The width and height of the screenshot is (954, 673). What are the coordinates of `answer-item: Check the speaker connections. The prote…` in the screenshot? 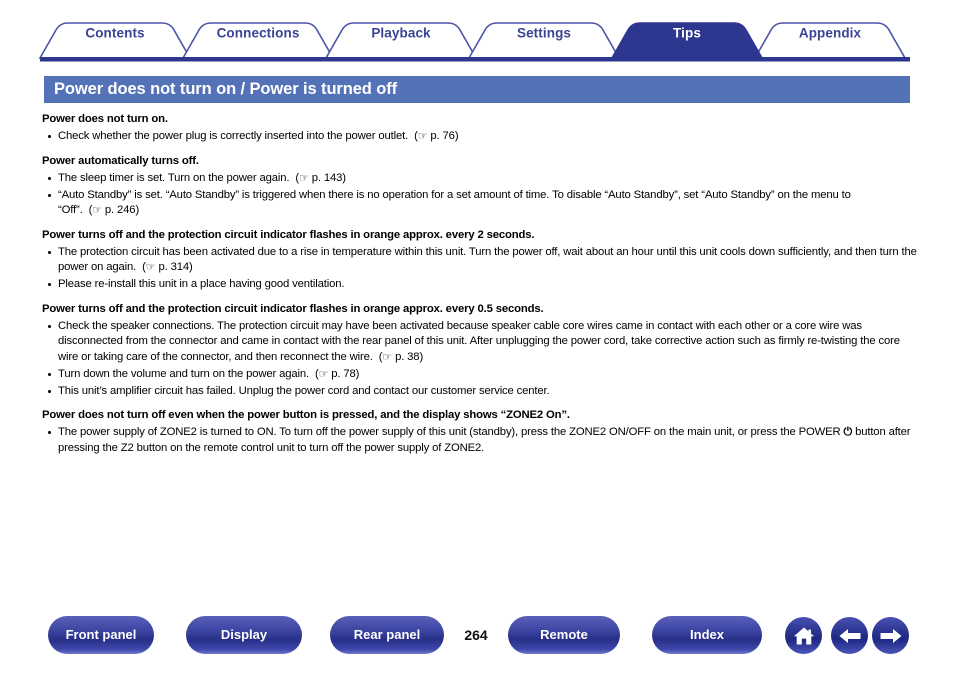 It's located at (479, 342).